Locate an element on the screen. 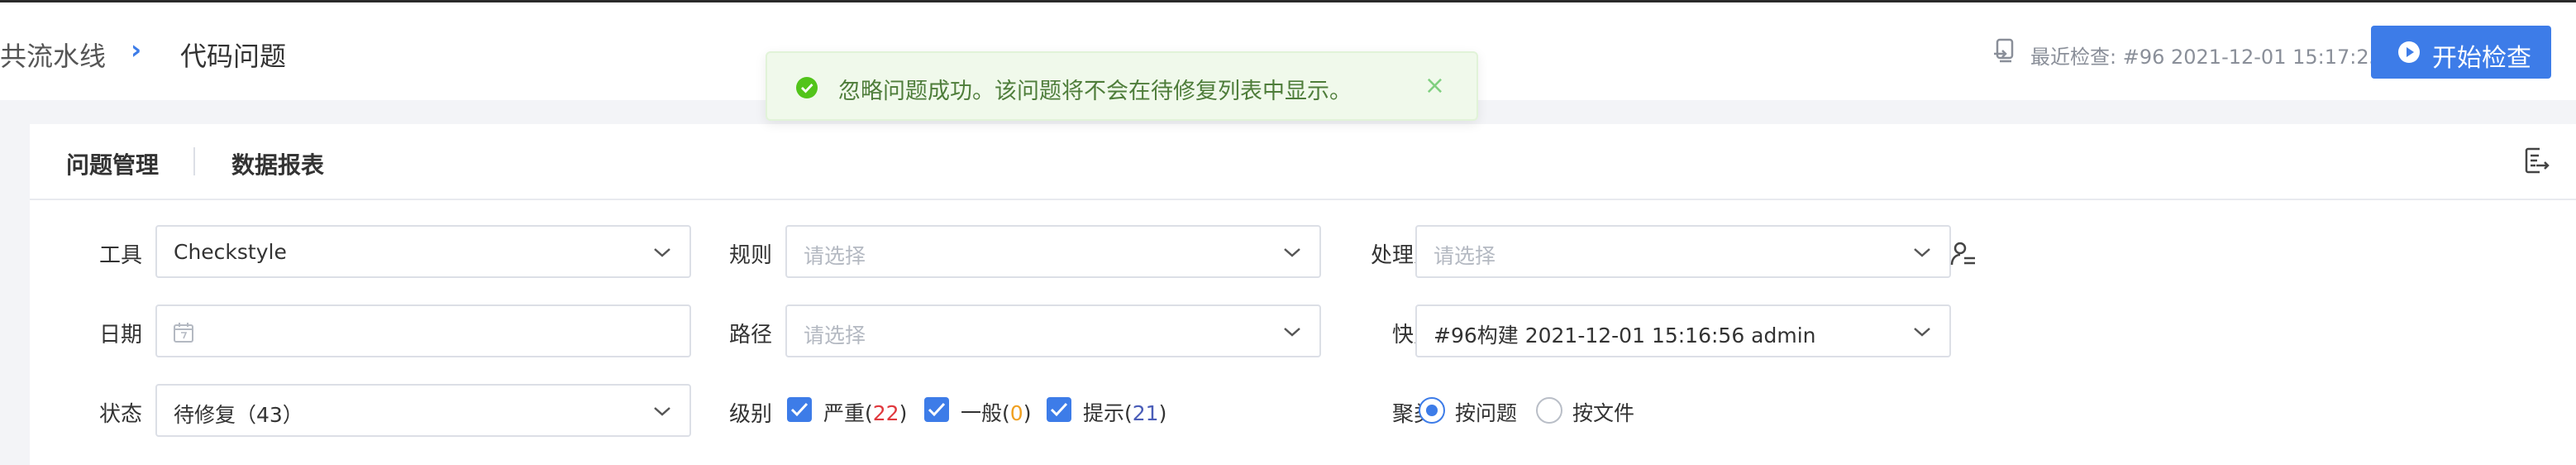 This screenshot has width=2576, height=465. export-icon is located at coordinates (2536, 160).